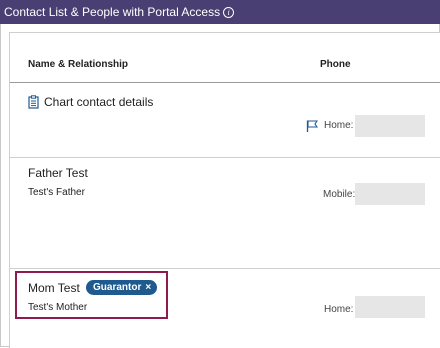  What do you see at coordinates (339, 194) in the screenshot?
I see `contact-phone-label: Mobile:` at bounding box center [339, 194].